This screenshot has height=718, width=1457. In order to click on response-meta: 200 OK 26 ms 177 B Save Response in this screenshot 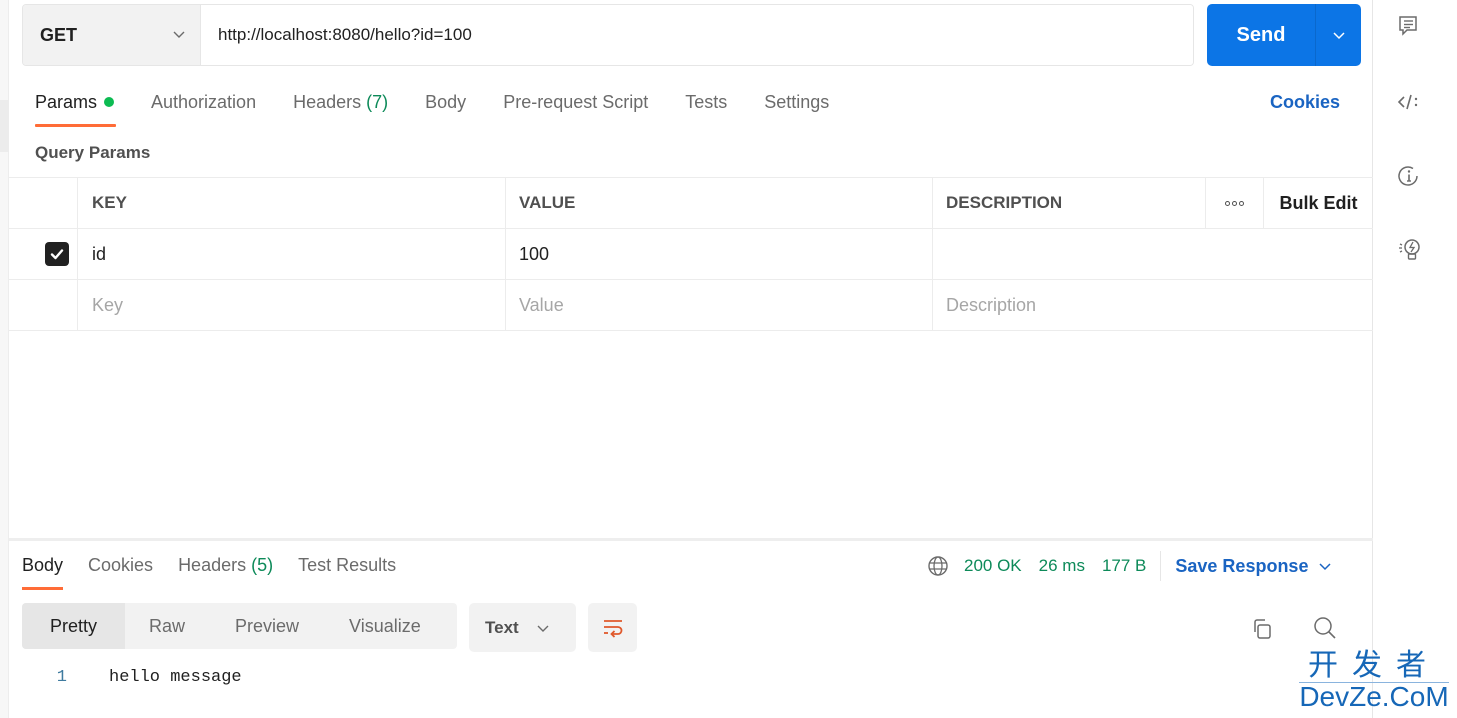, I will do `click(1129, 566)`.